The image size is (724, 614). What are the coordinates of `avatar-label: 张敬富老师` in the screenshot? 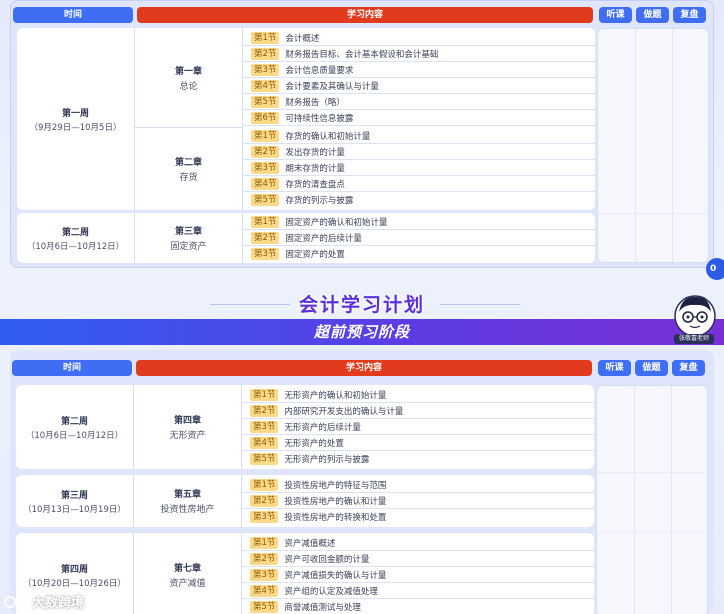 It's located at (694, 339).